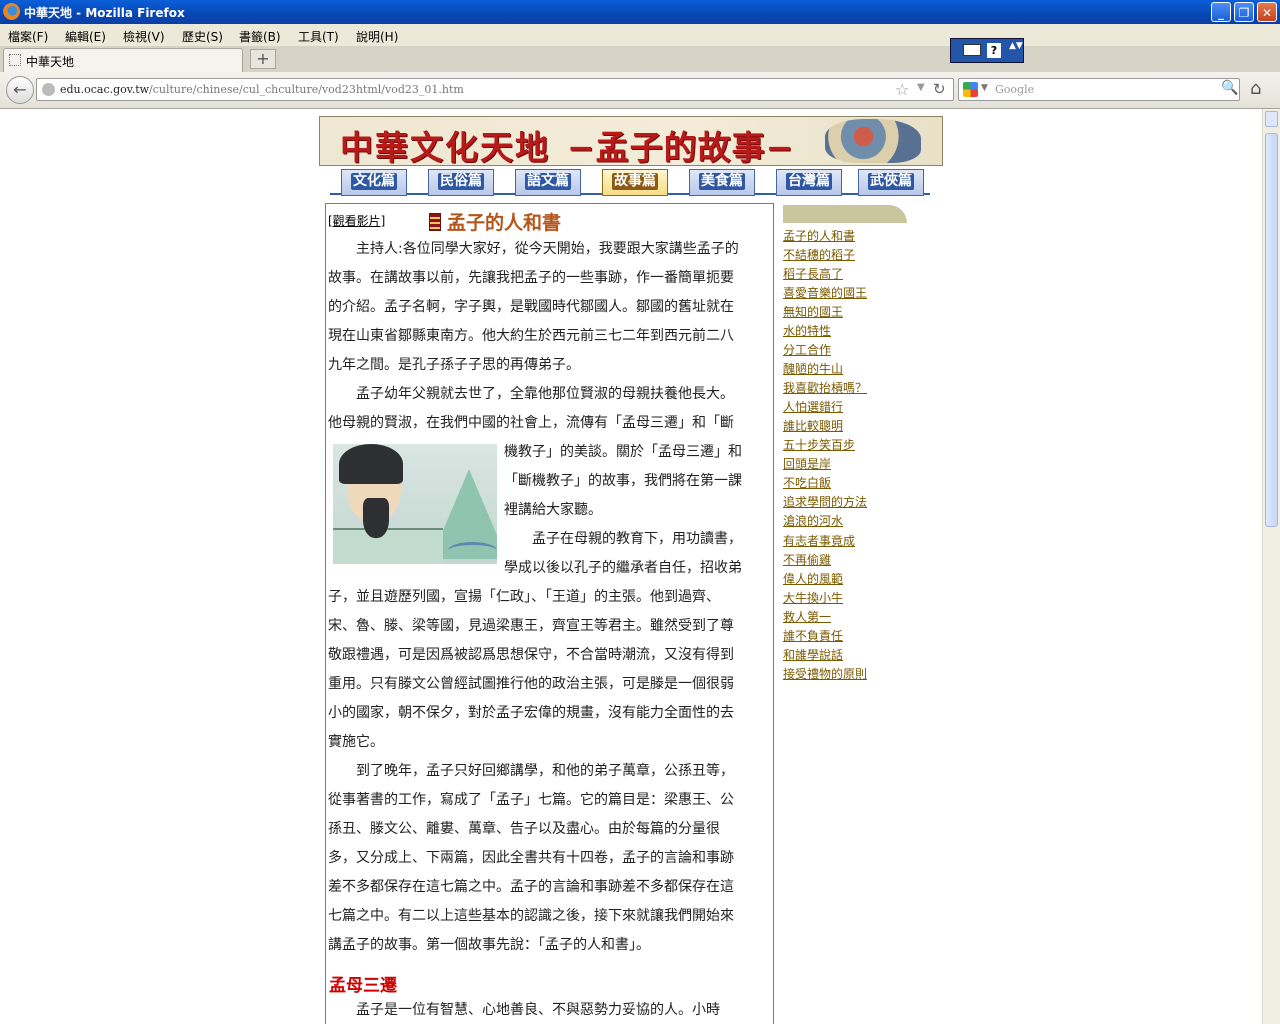  I want to click on maximize-button: ❐, so click(1244, 12).